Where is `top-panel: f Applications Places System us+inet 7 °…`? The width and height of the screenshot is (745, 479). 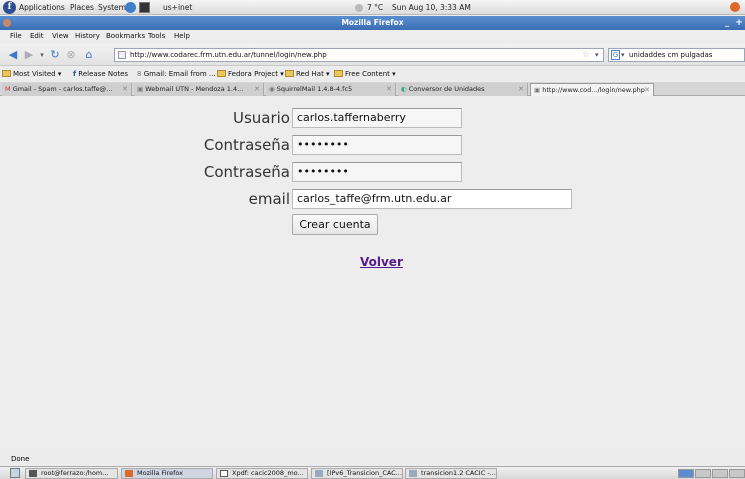 top-panel: f Applications Places System us+inet 7 °… is located at coordinates (372, 7).